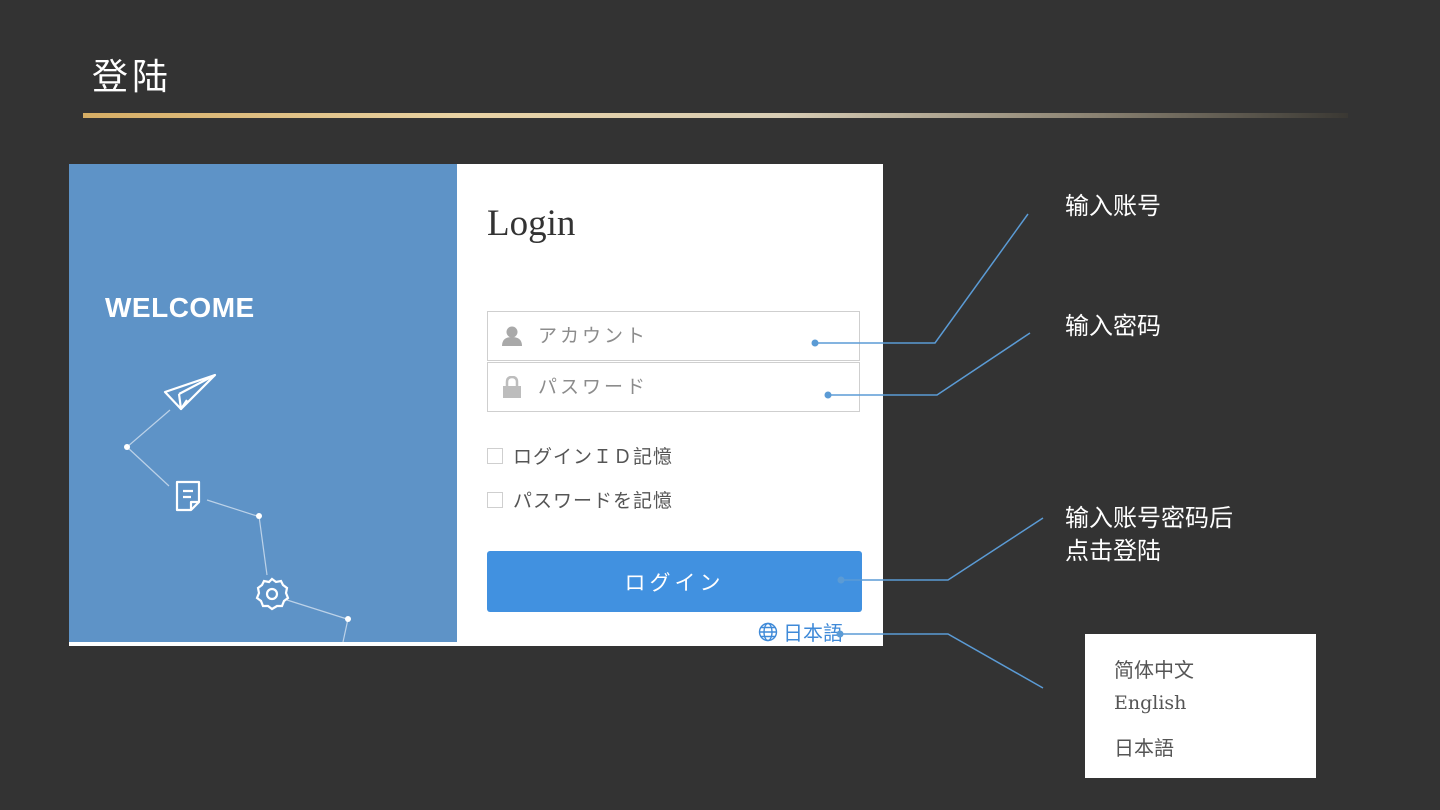 The height and width of the screenshot is (810, 1440). Describe the element at coordinates (1113, 206) in the screenshot. I see `annotation-account: 输入账号` at that location.